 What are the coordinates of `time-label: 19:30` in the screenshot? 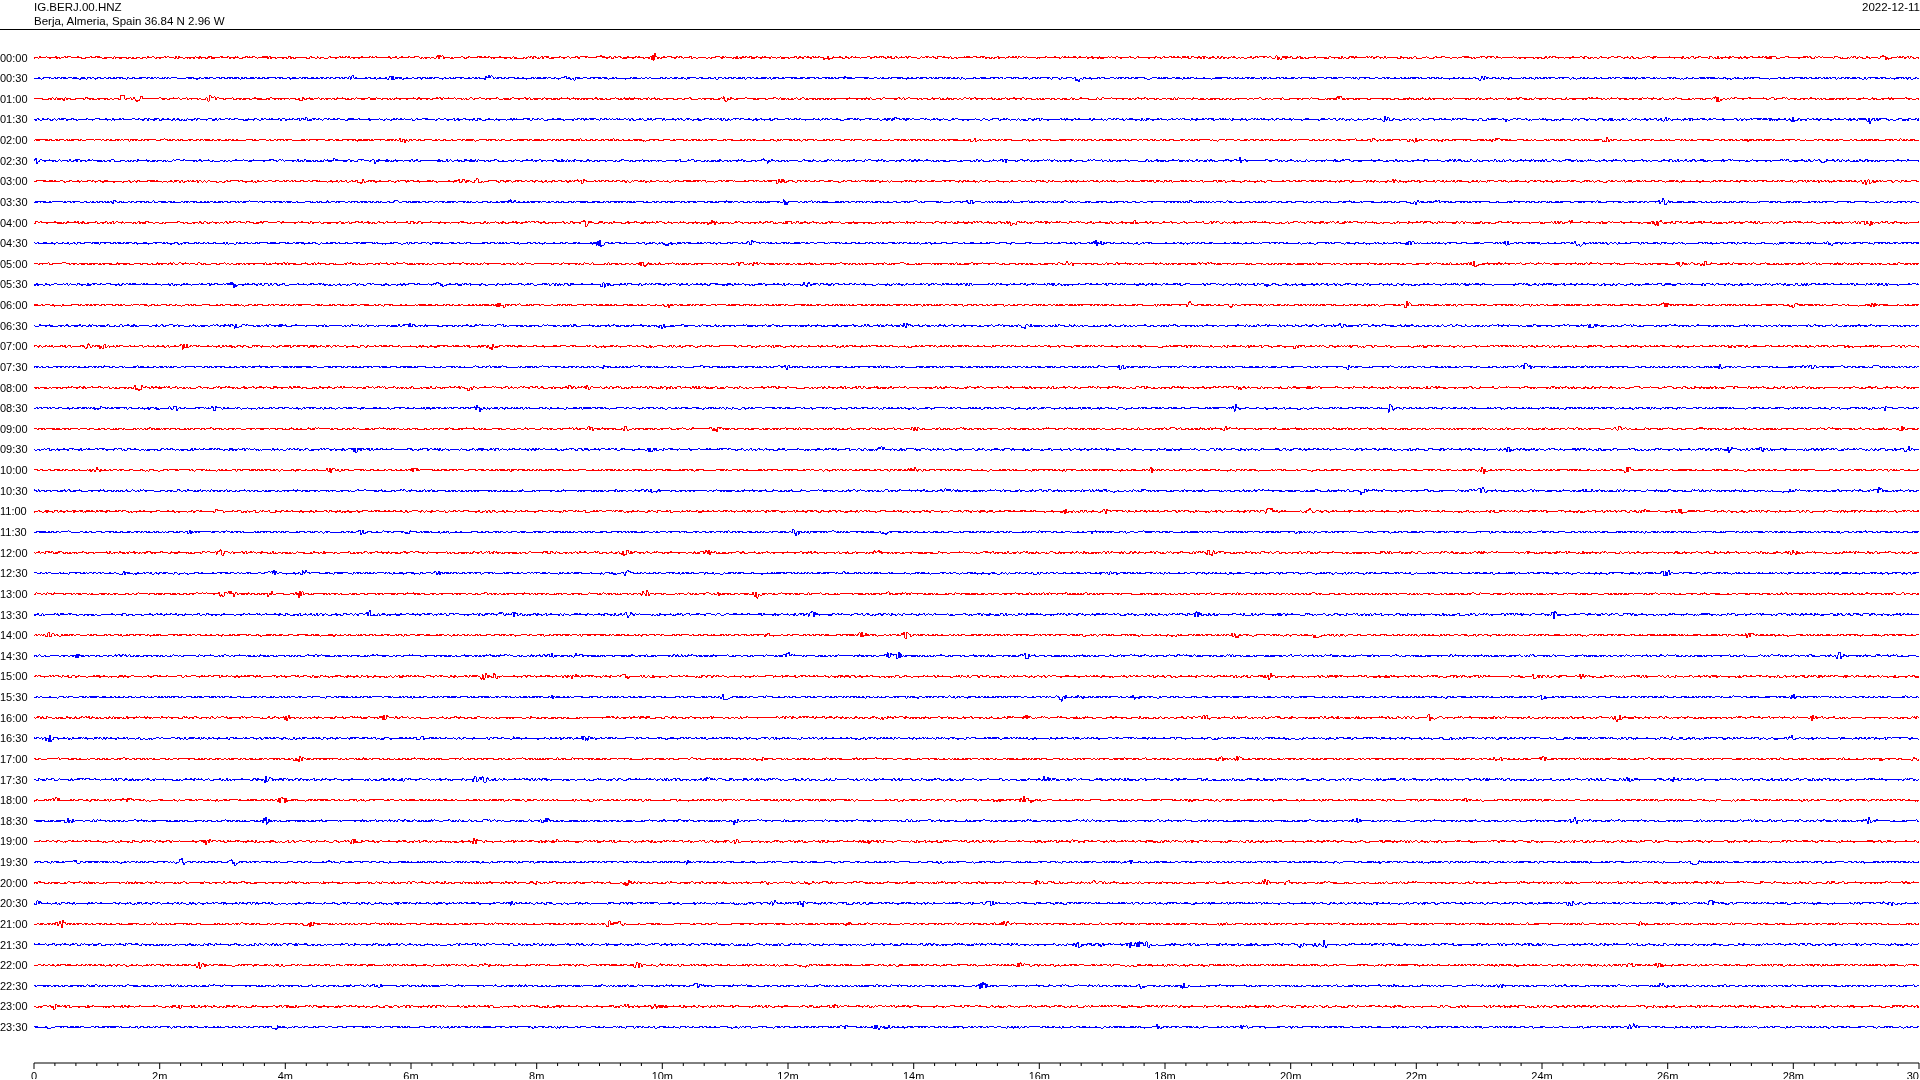 It's located at (14, 862).